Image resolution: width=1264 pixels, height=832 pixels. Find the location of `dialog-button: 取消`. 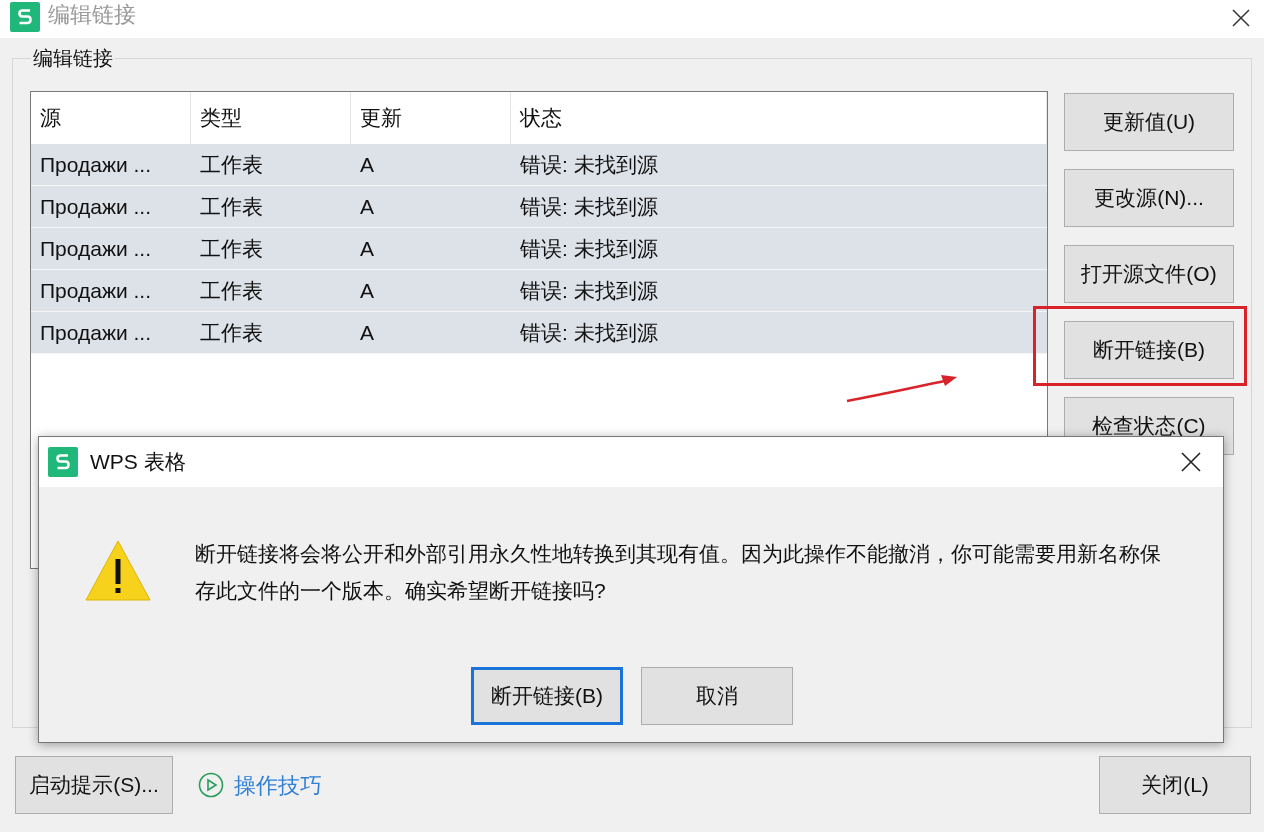

dialog-button: 取消 is located at coordinates (717, 696).